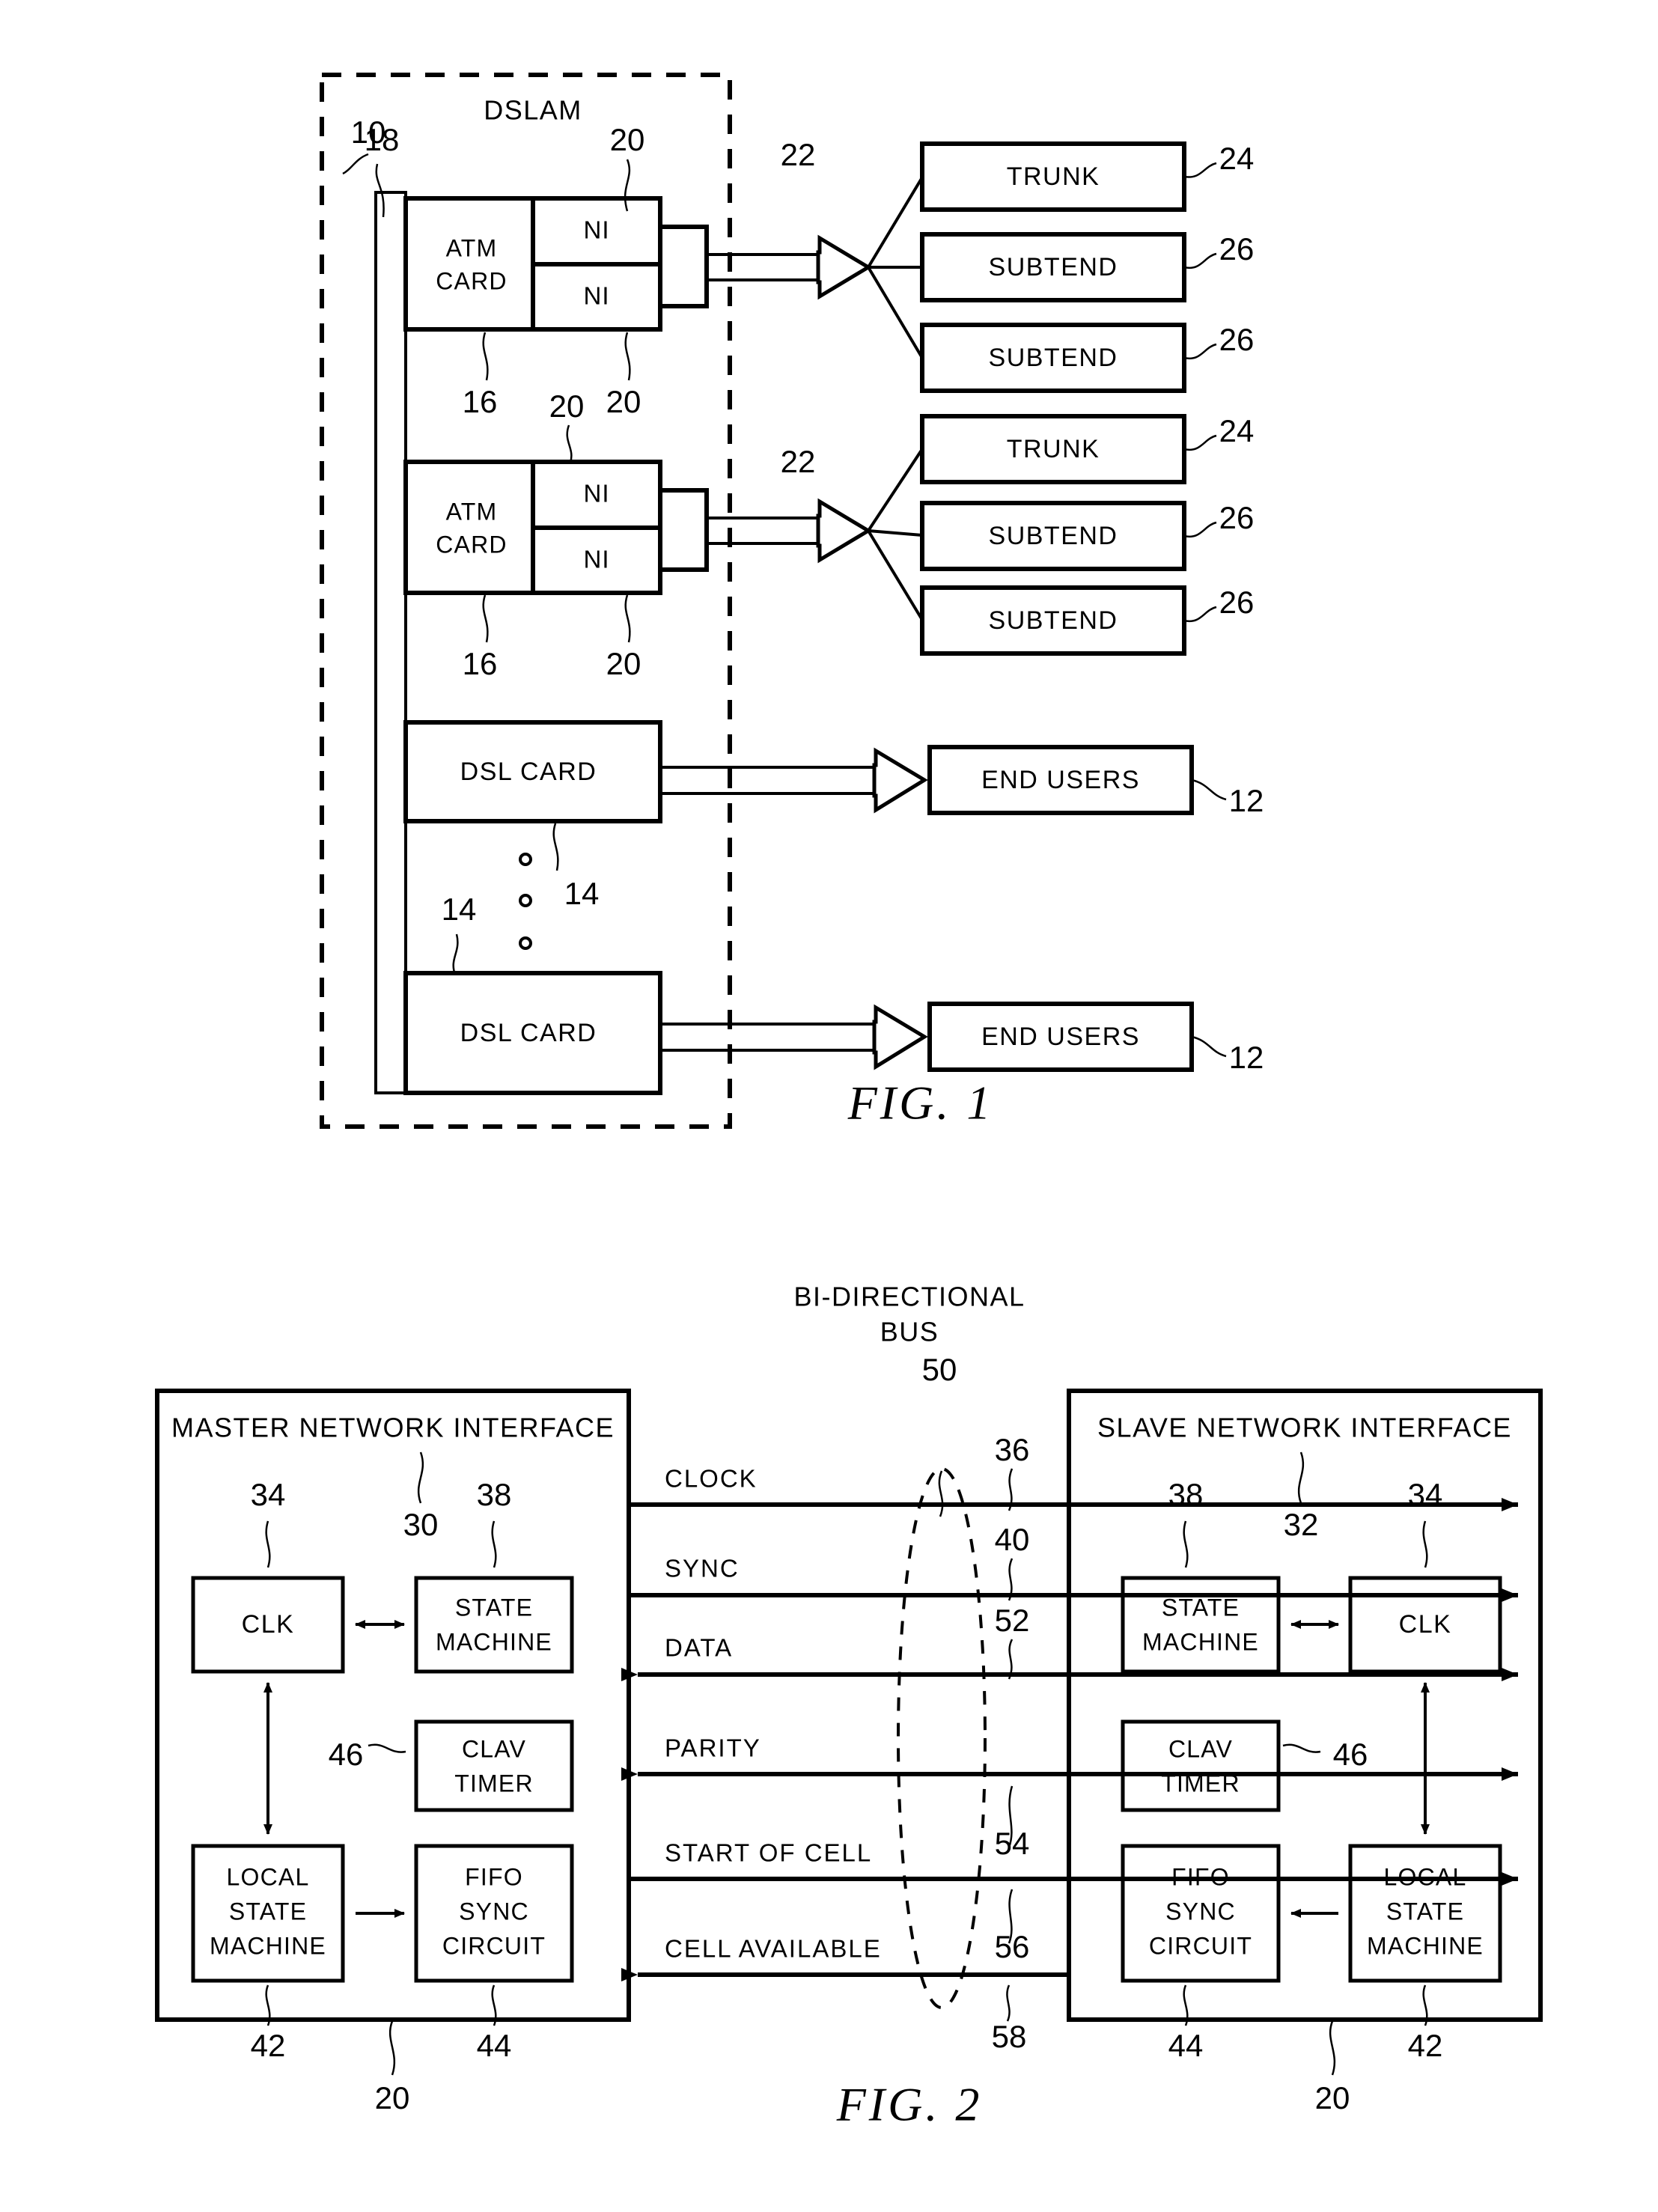  What do you see at coordinates (942, 1738) in the screenshot?
I see `bus-bundle-ellipse` at bounding box center [942, 1738].